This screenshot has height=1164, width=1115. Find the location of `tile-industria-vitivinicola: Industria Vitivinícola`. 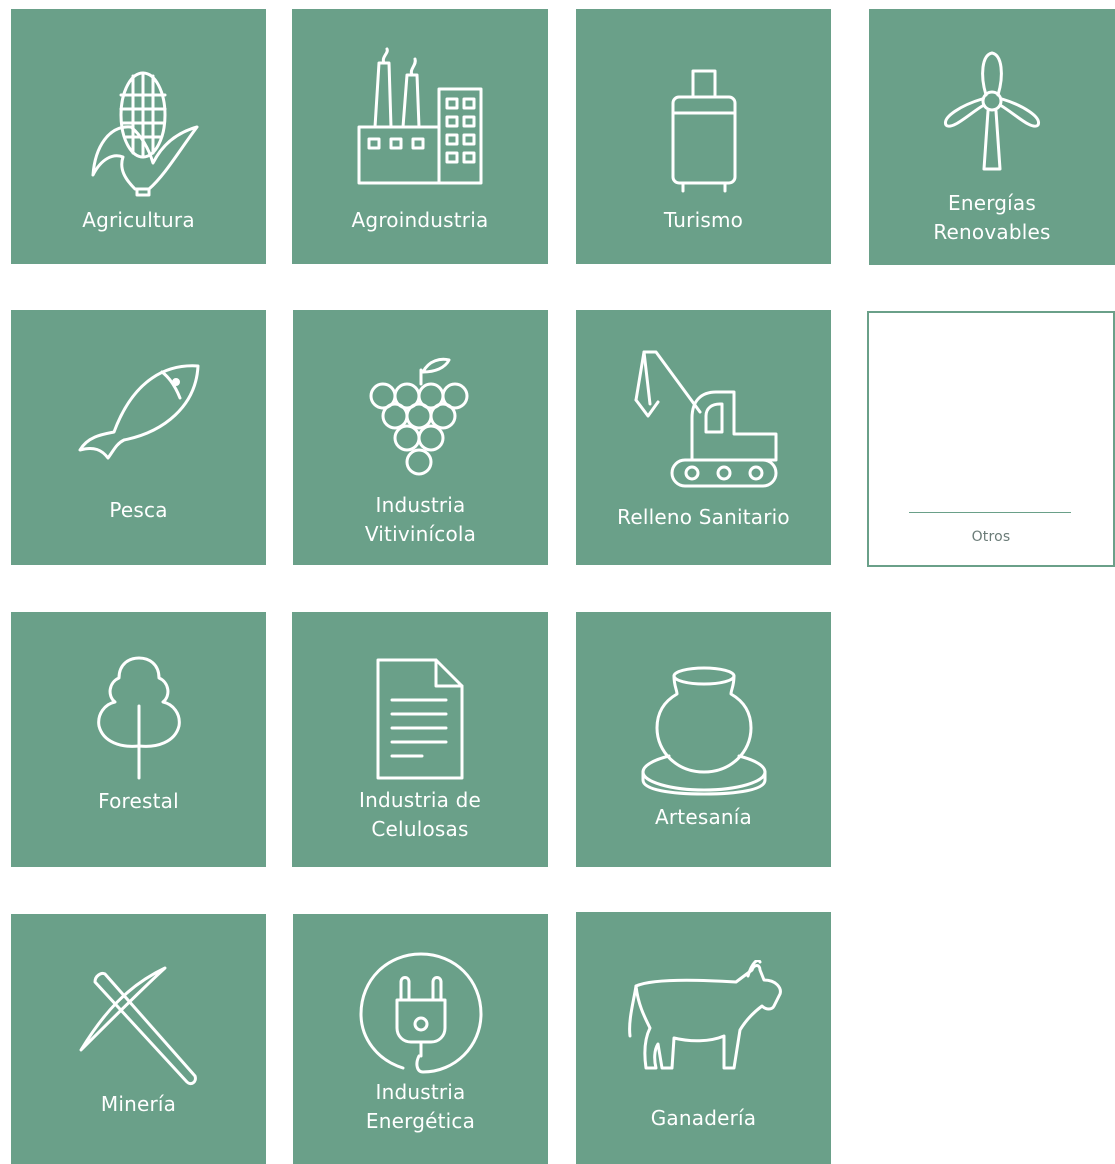

tile-industria-vitivinicola: Industria Vitivinícola is located at coordinates (420, 437).